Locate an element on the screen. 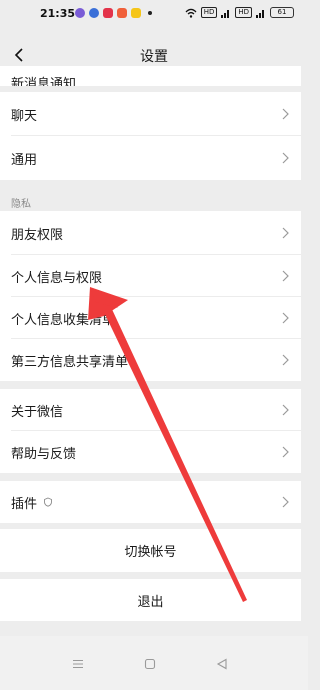 This screenshot has height=690, width=320. row-label: 第三方信息共享清单 is located at coordinates (70, 362).